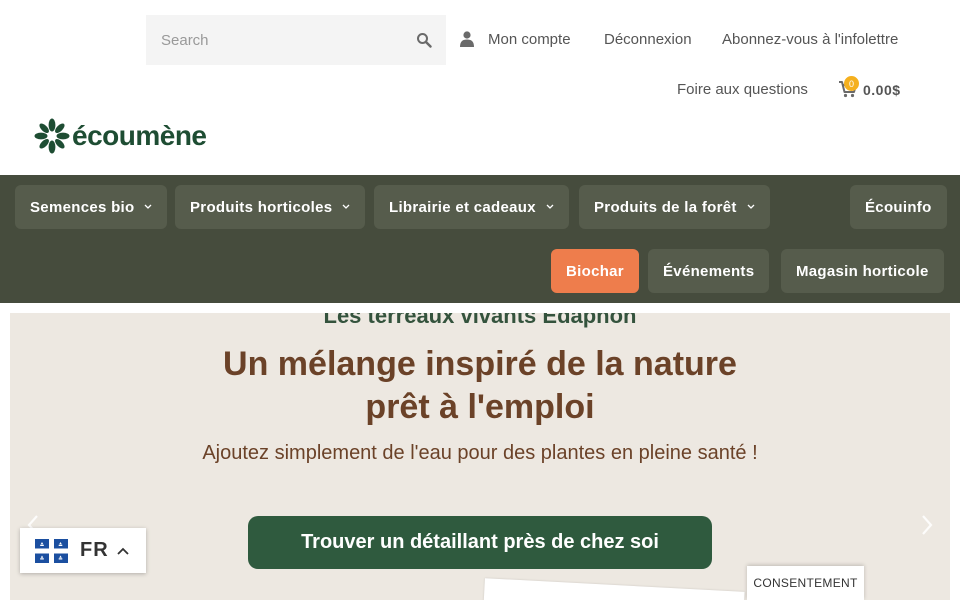 This screenshot has height=600, width=960. Describe the element at coordinates (82, 207) in the screenshot. I see `nav-item-label: Semences bio` at that location.